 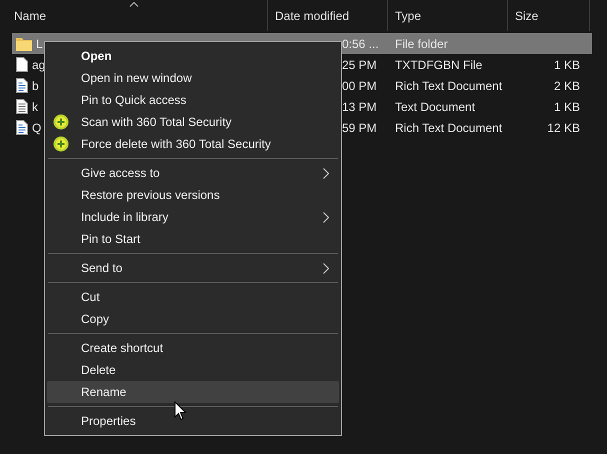 I want to click on file-name: L, so click(x=39, y=44).